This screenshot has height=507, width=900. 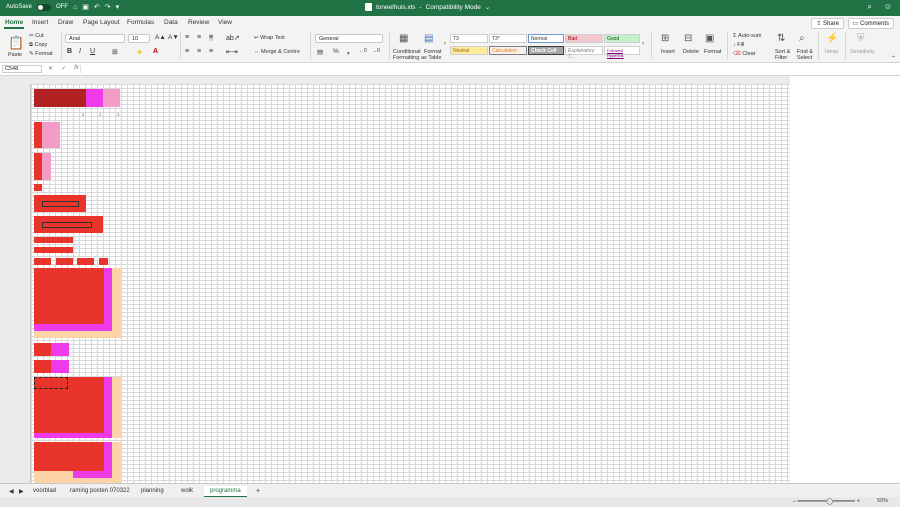 I want to click on find-select-label-2: Select, so click(x=804, y=58).